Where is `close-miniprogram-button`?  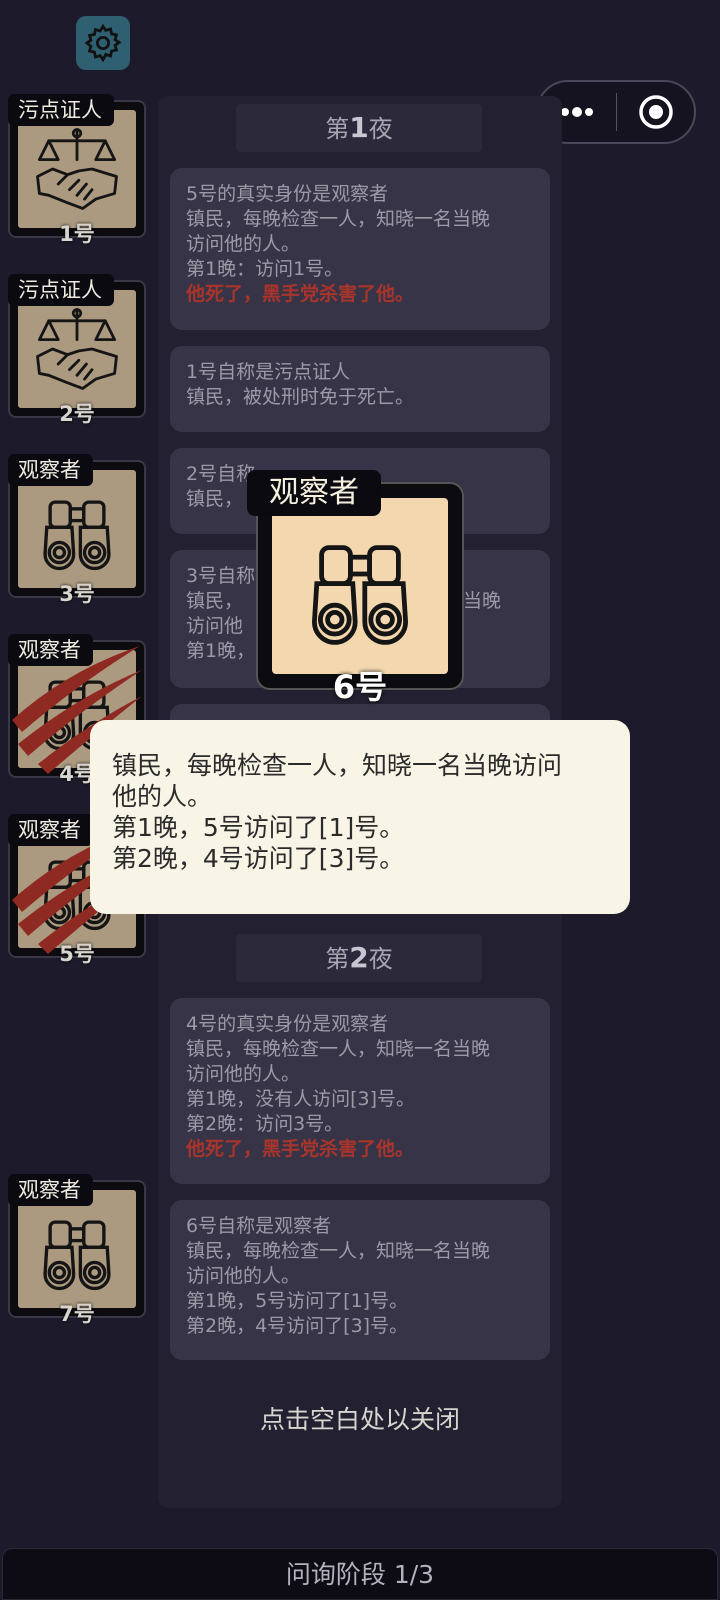
close-miniprogram-button is located at coordinates (655, 112).